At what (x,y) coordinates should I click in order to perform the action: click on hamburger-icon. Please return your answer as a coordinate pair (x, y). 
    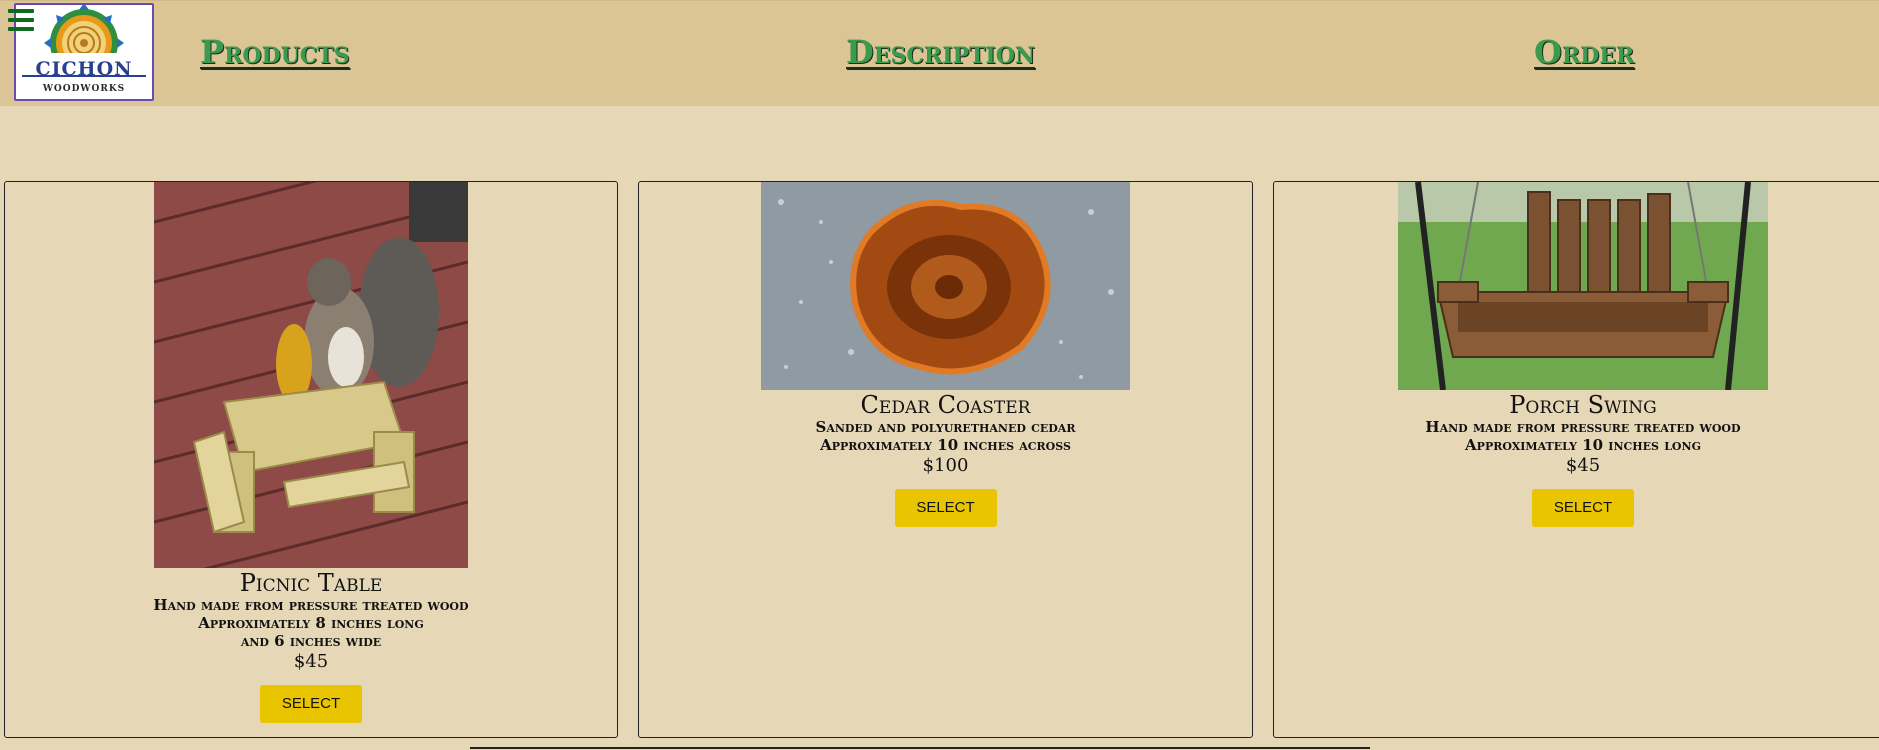
    Looking at the image, I should click on (21, 20).